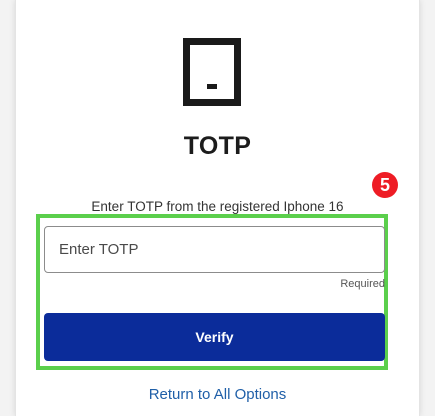 Image resolution: width=435 pixels, height=416 pixels. Describe the element at coordinates (385, 185) in the screenshot. I see `step-number-badge: 5` at that location.